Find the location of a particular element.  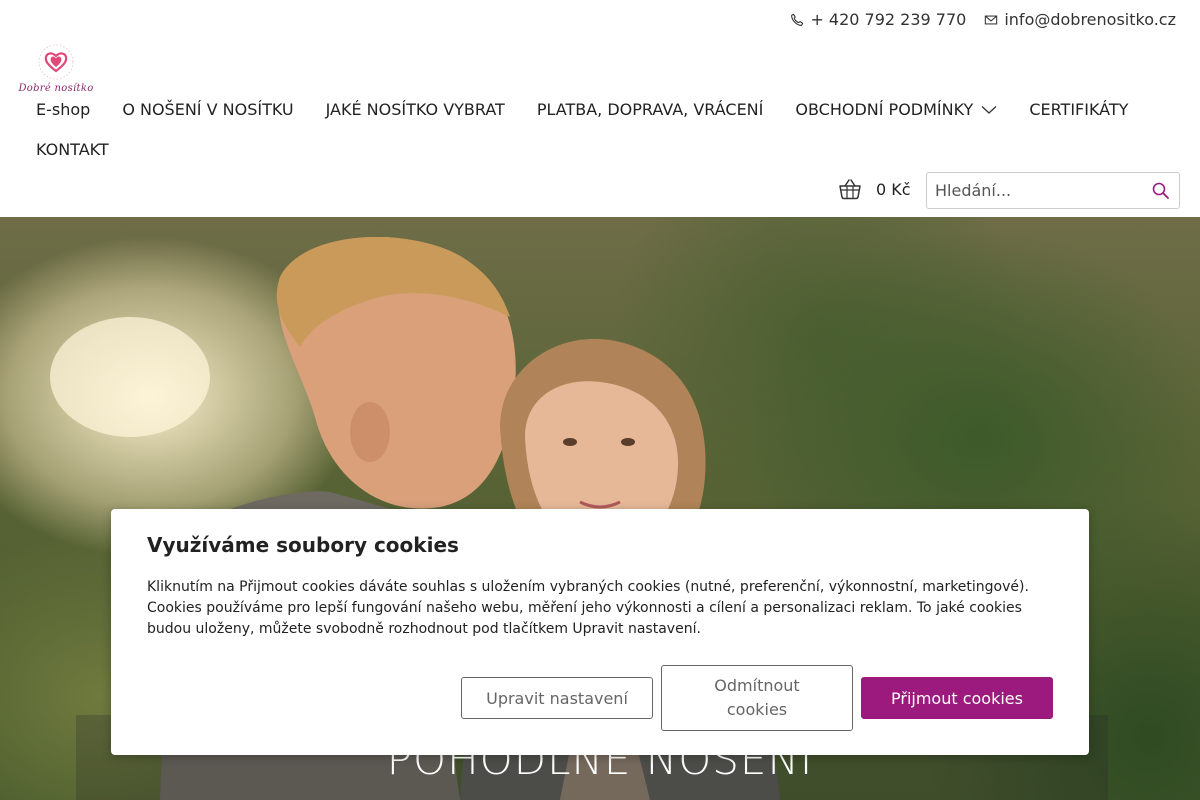

heart-logo-icon is located at coordinates (56, 62).